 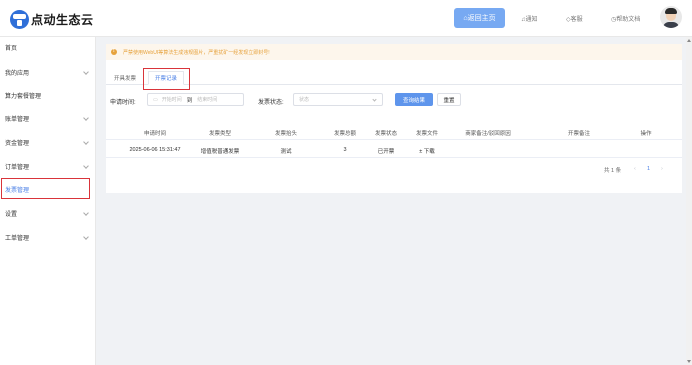 I want to click on sidebar-item-label: 首页, so click(x=11, y=48).